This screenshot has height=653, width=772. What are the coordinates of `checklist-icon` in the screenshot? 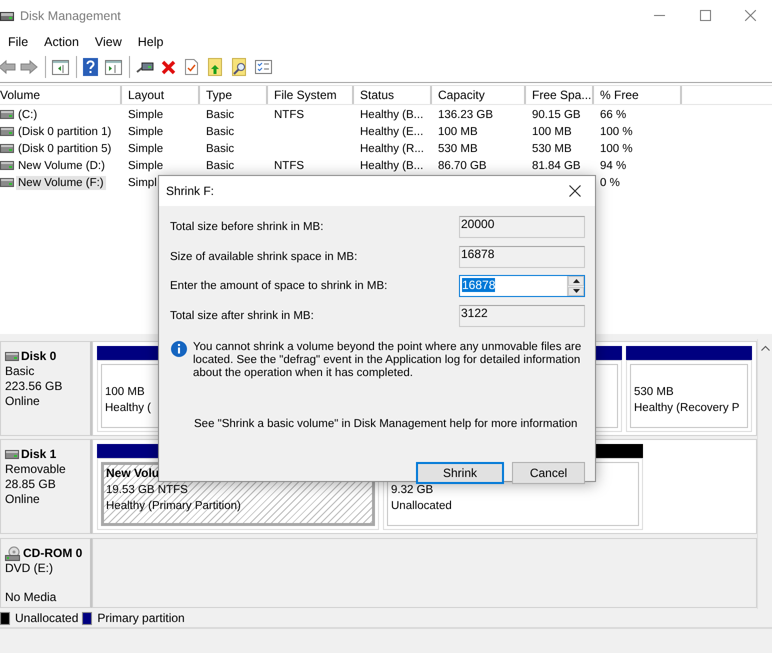 It's located at (263, 67).